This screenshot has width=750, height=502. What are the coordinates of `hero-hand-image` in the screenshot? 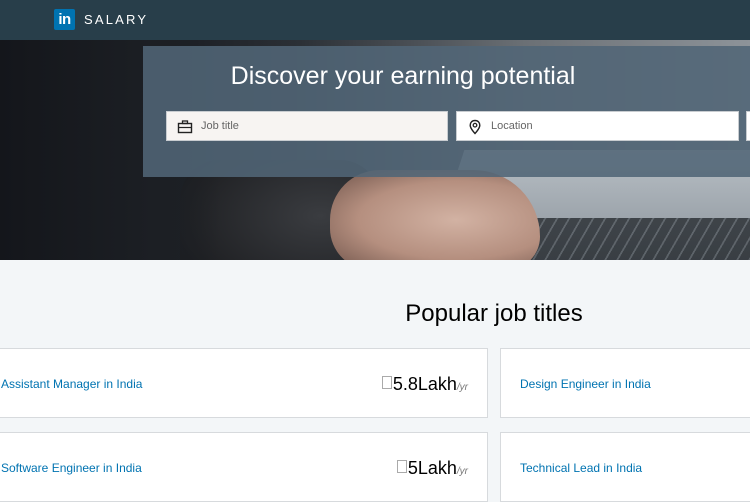 It's located at (435, 215).